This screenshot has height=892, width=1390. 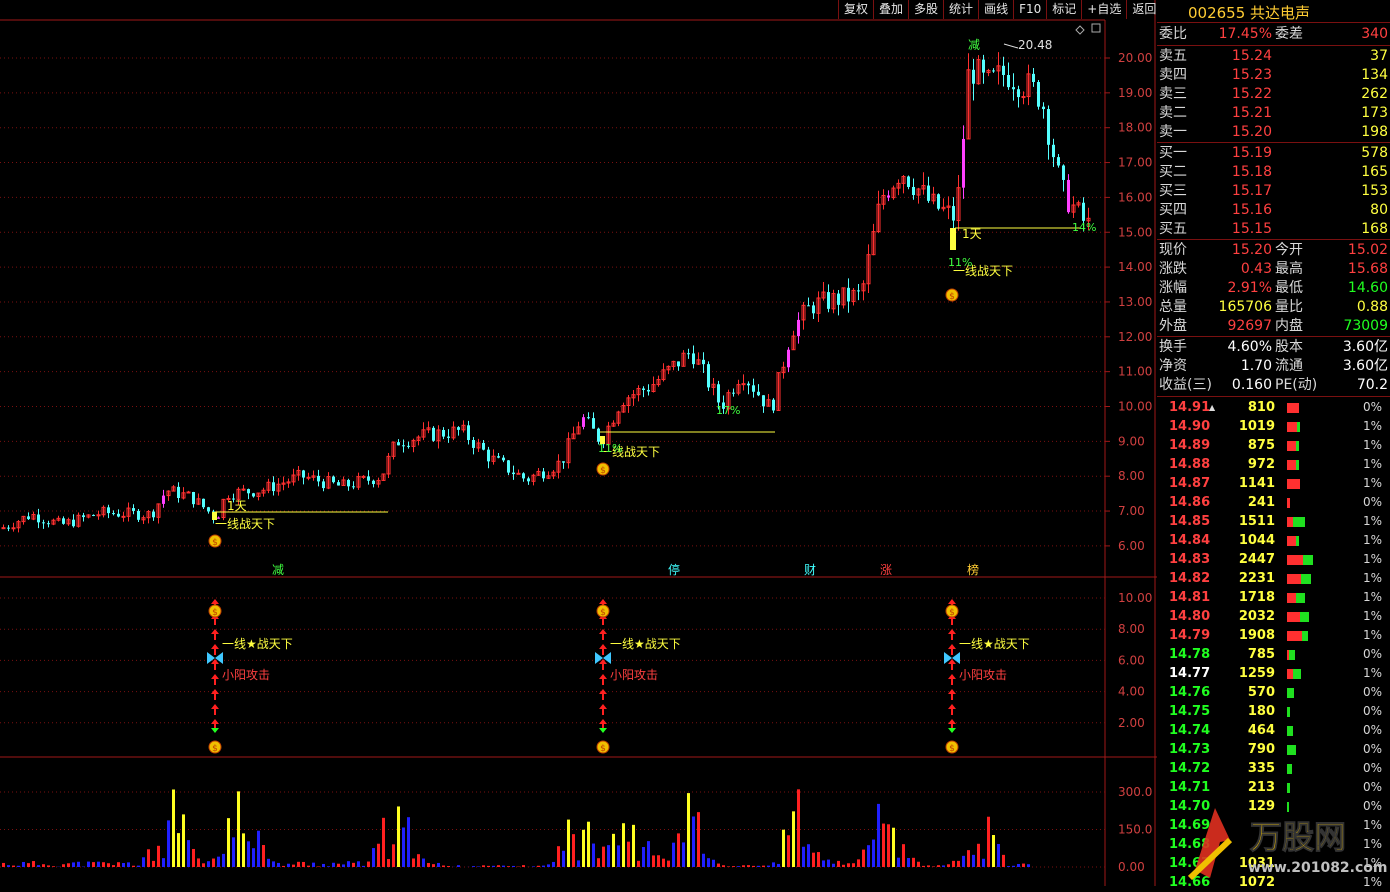 What do you see at coordinates (1273, 711) in the screenshot?
I see `price-level-row: 14.751800%` at bounding box center [1273, 711].